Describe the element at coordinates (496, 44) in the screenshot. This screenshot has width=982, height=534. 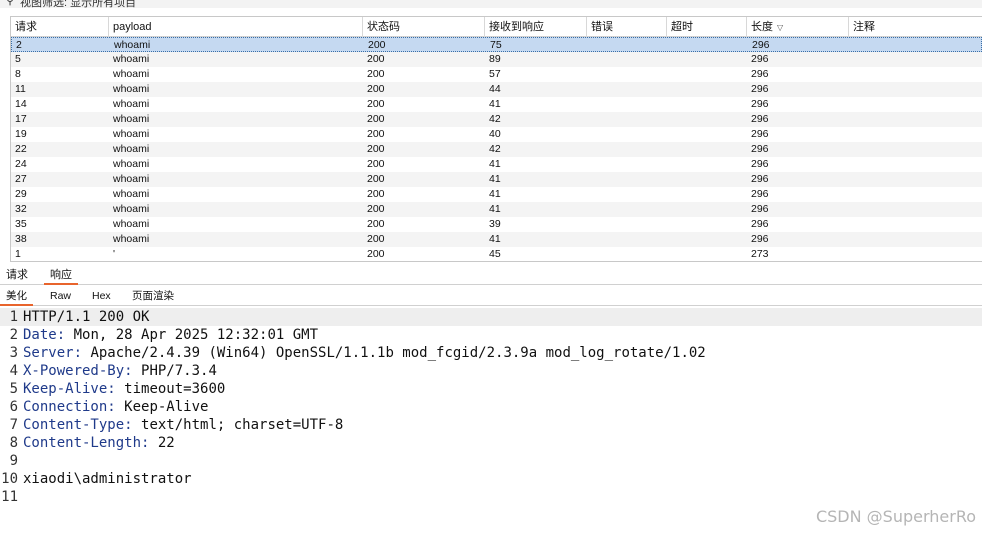
I see `table-row: 2 whoami 200 75 296` at that location.